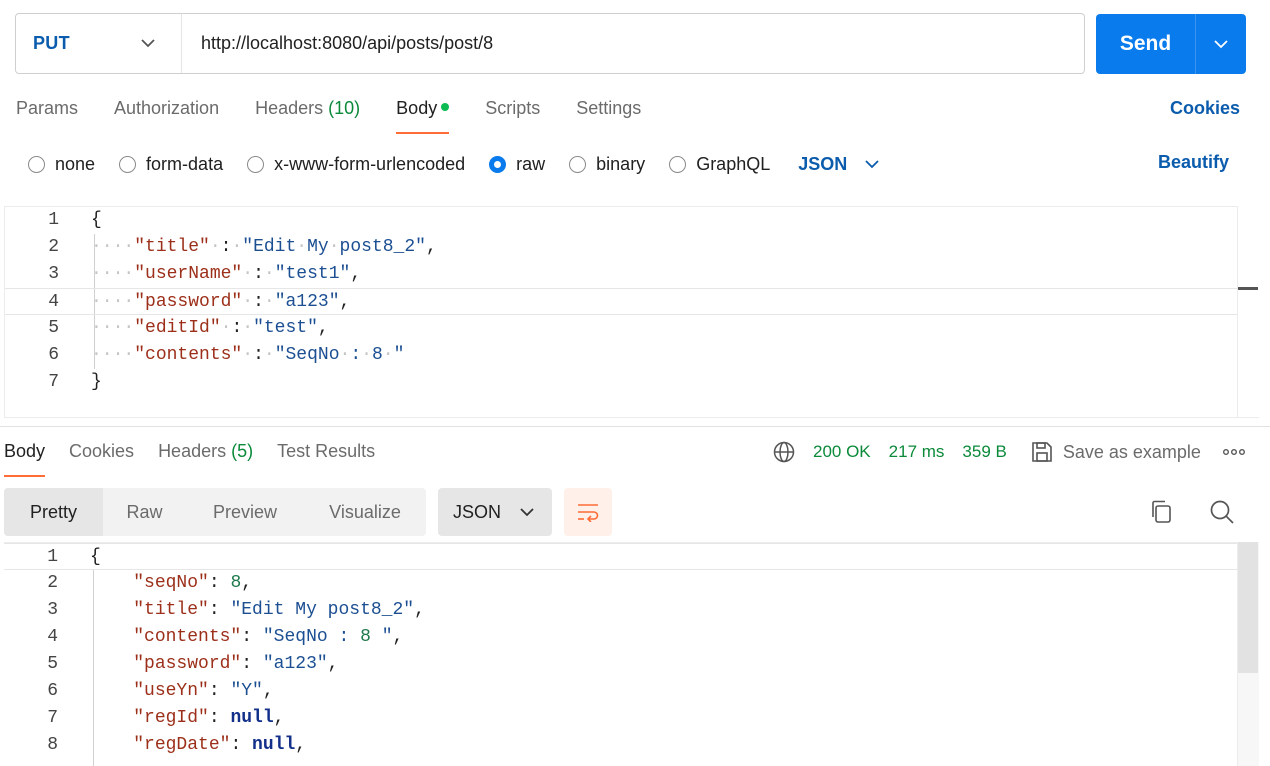  I want to click on headers-count: (10), so click(344, 108).